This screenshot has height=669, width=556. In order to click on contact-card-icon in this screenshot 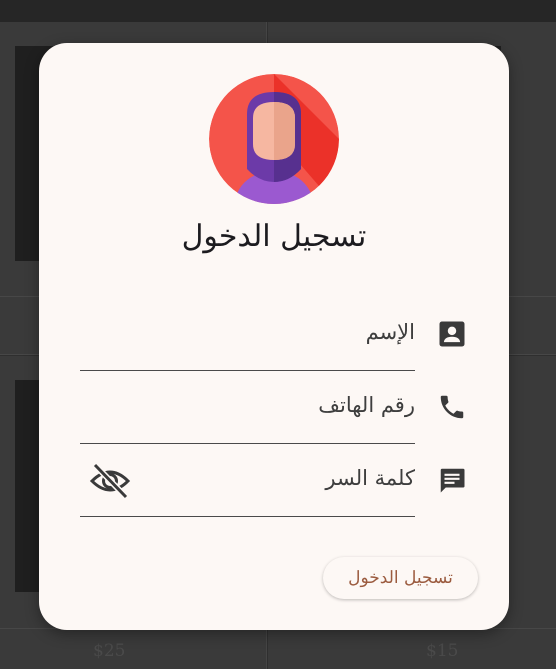, I will do `click(452, 334)`.